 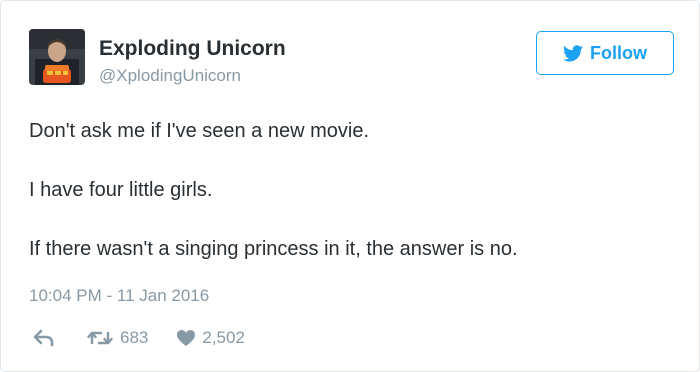 I want to click on retweet-button: 683, so click(x=117, y=338).